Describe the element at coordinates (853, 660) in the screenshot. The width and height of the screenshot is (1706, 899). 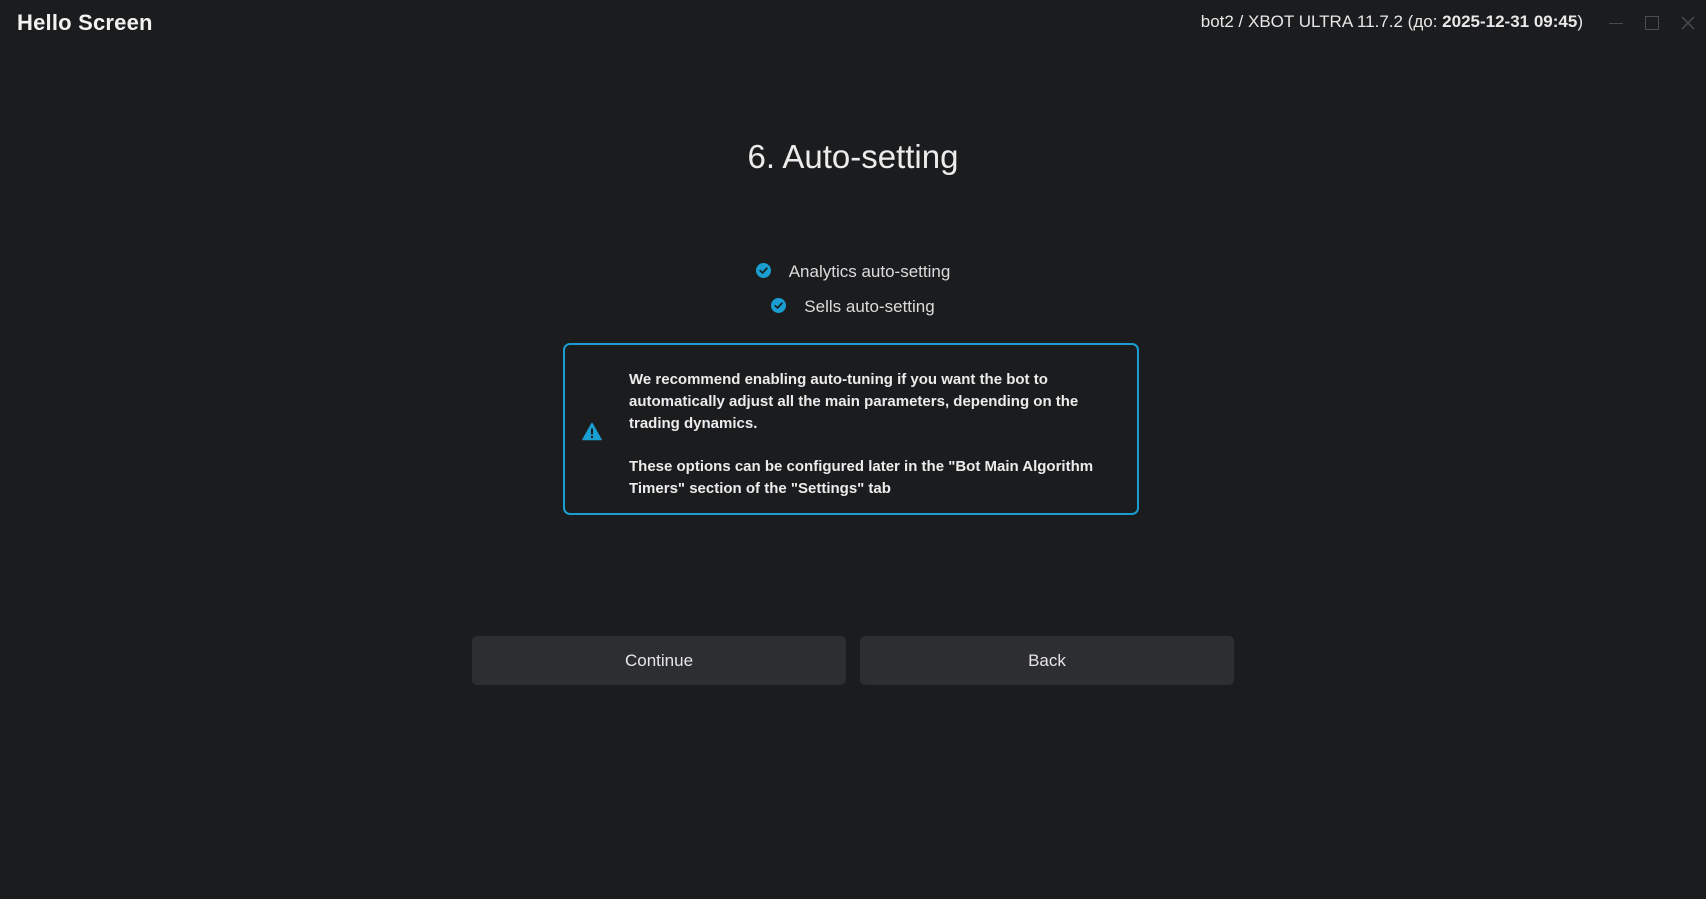
I see `navigation-buttons: Continue Back` at that location.